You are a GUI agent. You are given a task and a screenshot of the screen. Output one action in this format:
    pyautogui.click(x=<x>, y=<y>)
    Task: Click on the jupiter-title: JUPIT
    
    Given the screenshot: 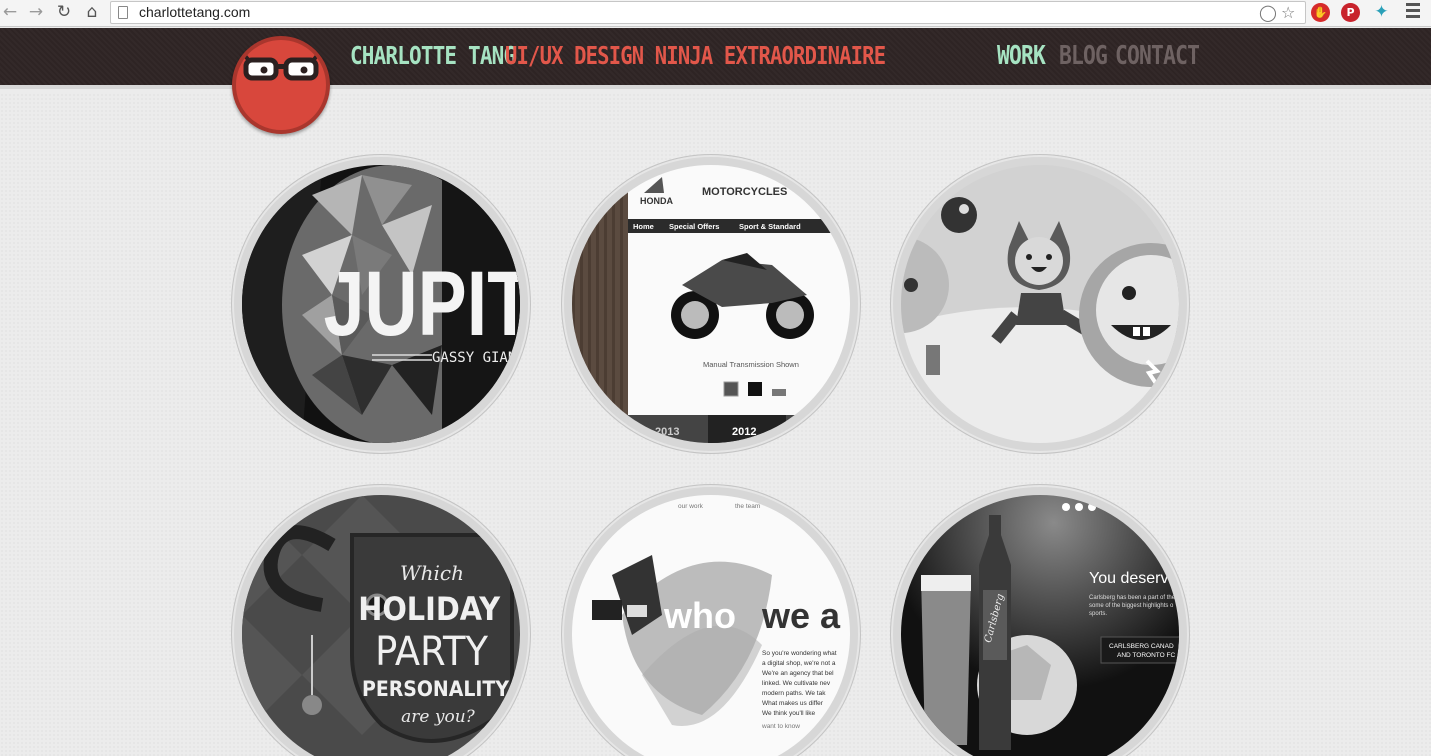 What is the action you would take?
    pyautogui.click(x=422, y=303)
    